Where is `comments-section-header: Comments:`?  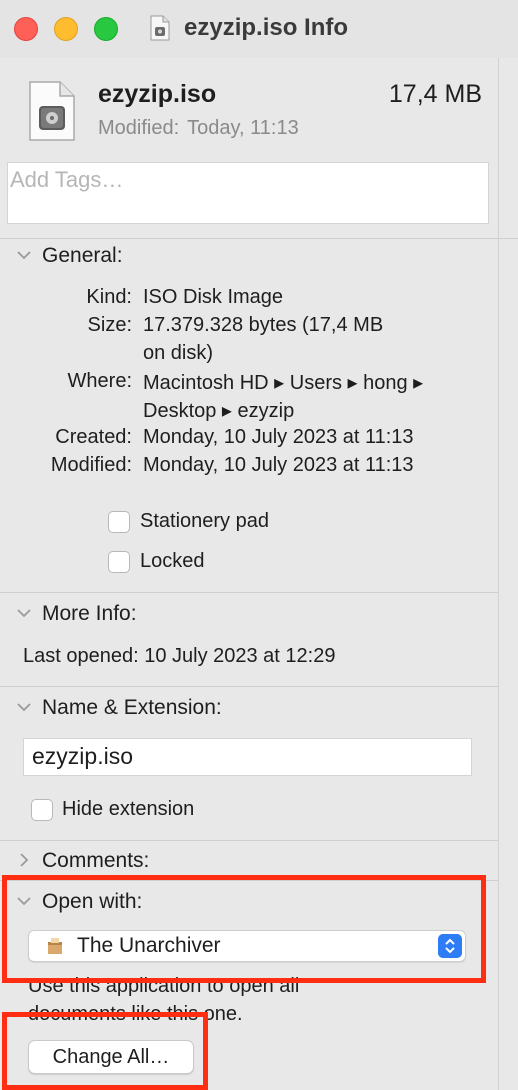
comments-section-header: Comments: is located at coordinates (249, 861).